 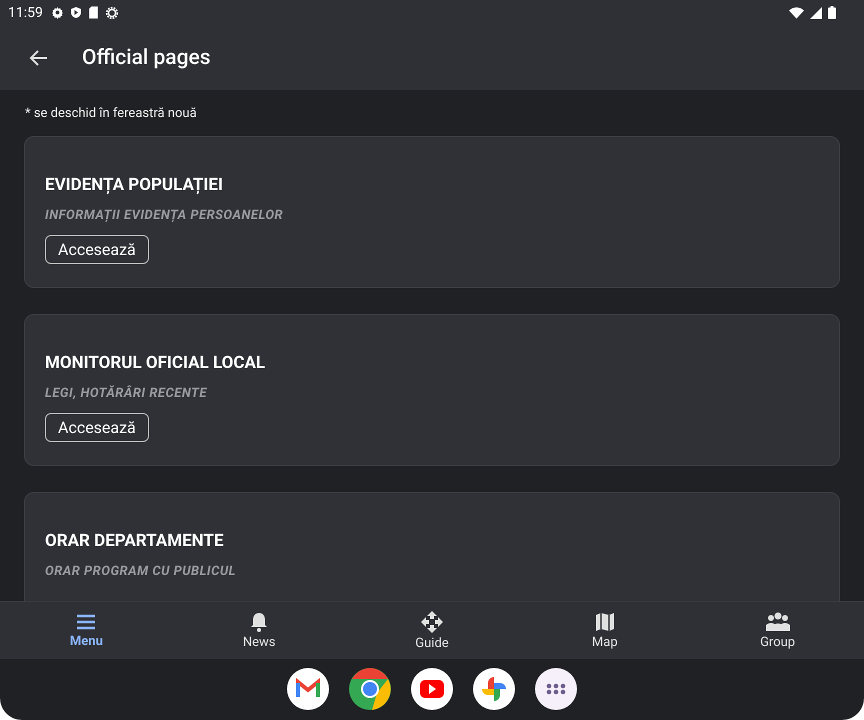 What do you see at coordinates (832, 12) in the screenshot?
I see `battery-icon` at bounding box center [832, 12].